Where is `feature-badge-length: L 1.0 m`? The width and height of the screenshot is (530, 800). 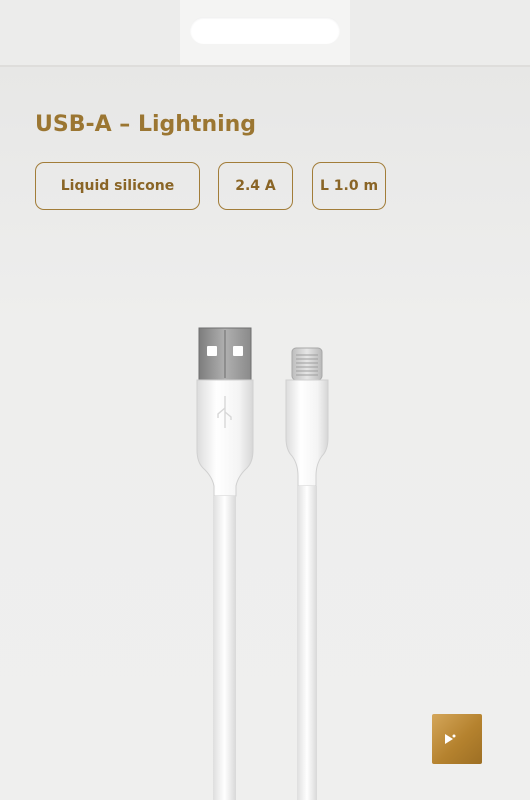 feature-badge-length: L 1.0 m is located at coordinates (349, 186).